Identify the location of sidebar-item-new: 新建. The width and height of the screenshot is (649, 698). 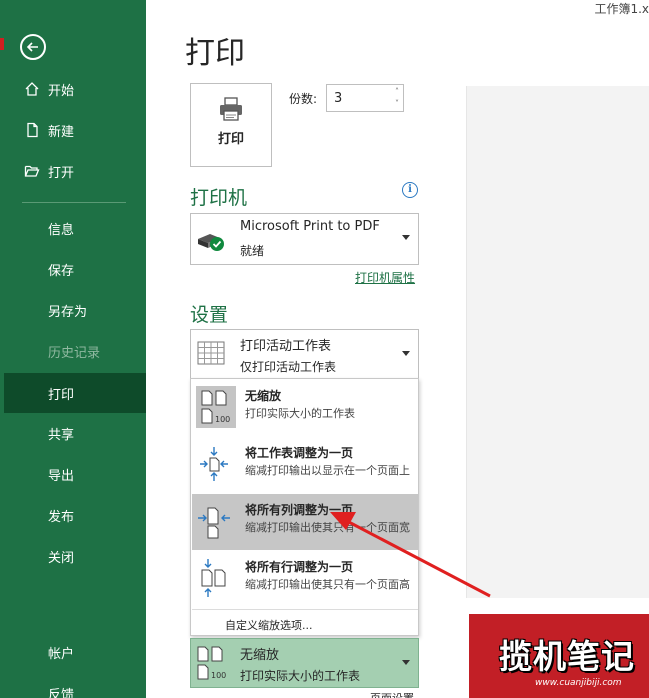
(73, 130).